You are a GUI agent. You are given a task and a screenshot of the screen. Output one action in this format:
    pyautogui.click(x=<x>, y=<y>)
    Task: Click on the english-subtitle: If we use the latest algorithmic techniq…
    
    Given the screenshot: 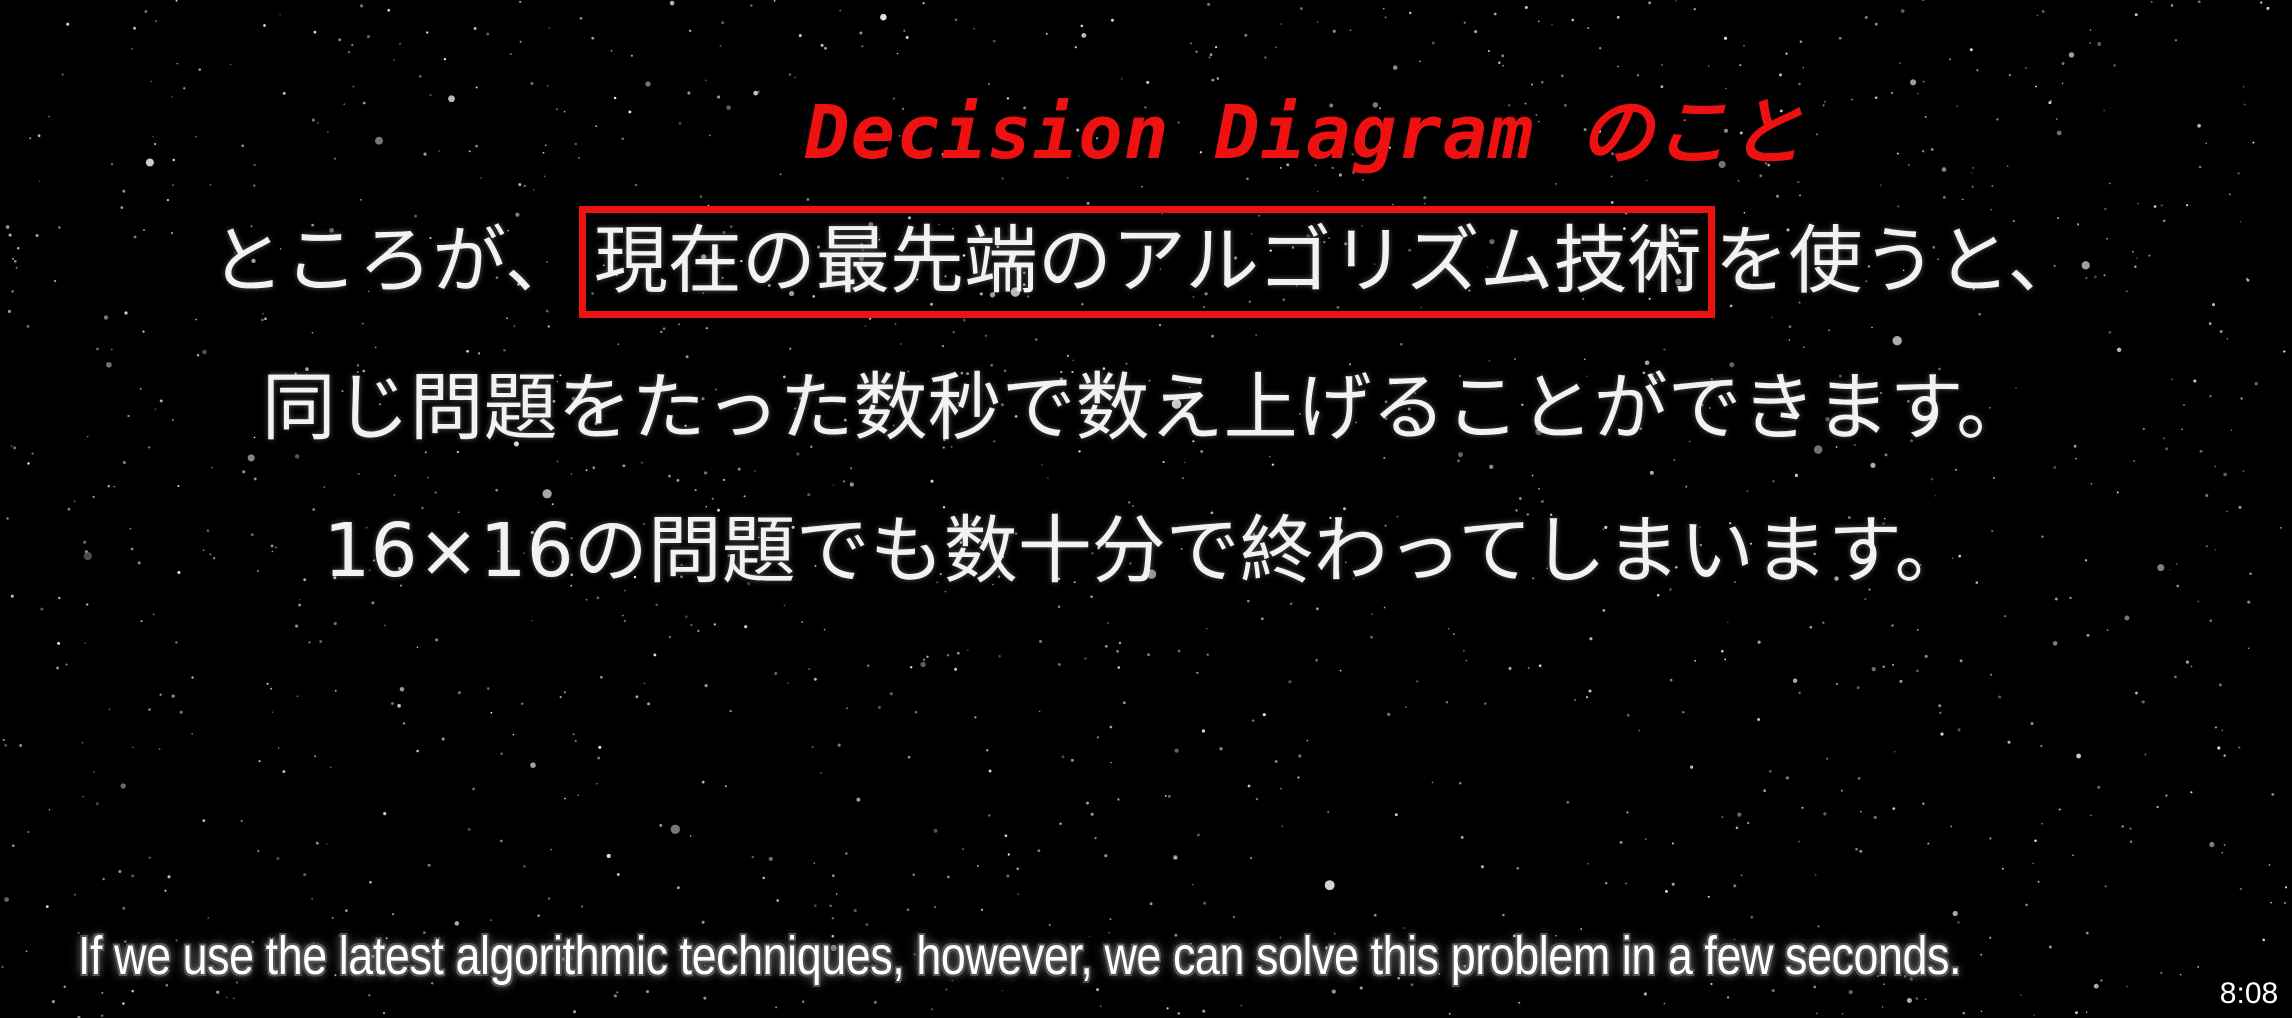 What is the action you would take?
    pyautogui.click(x=1020, y=956)
    